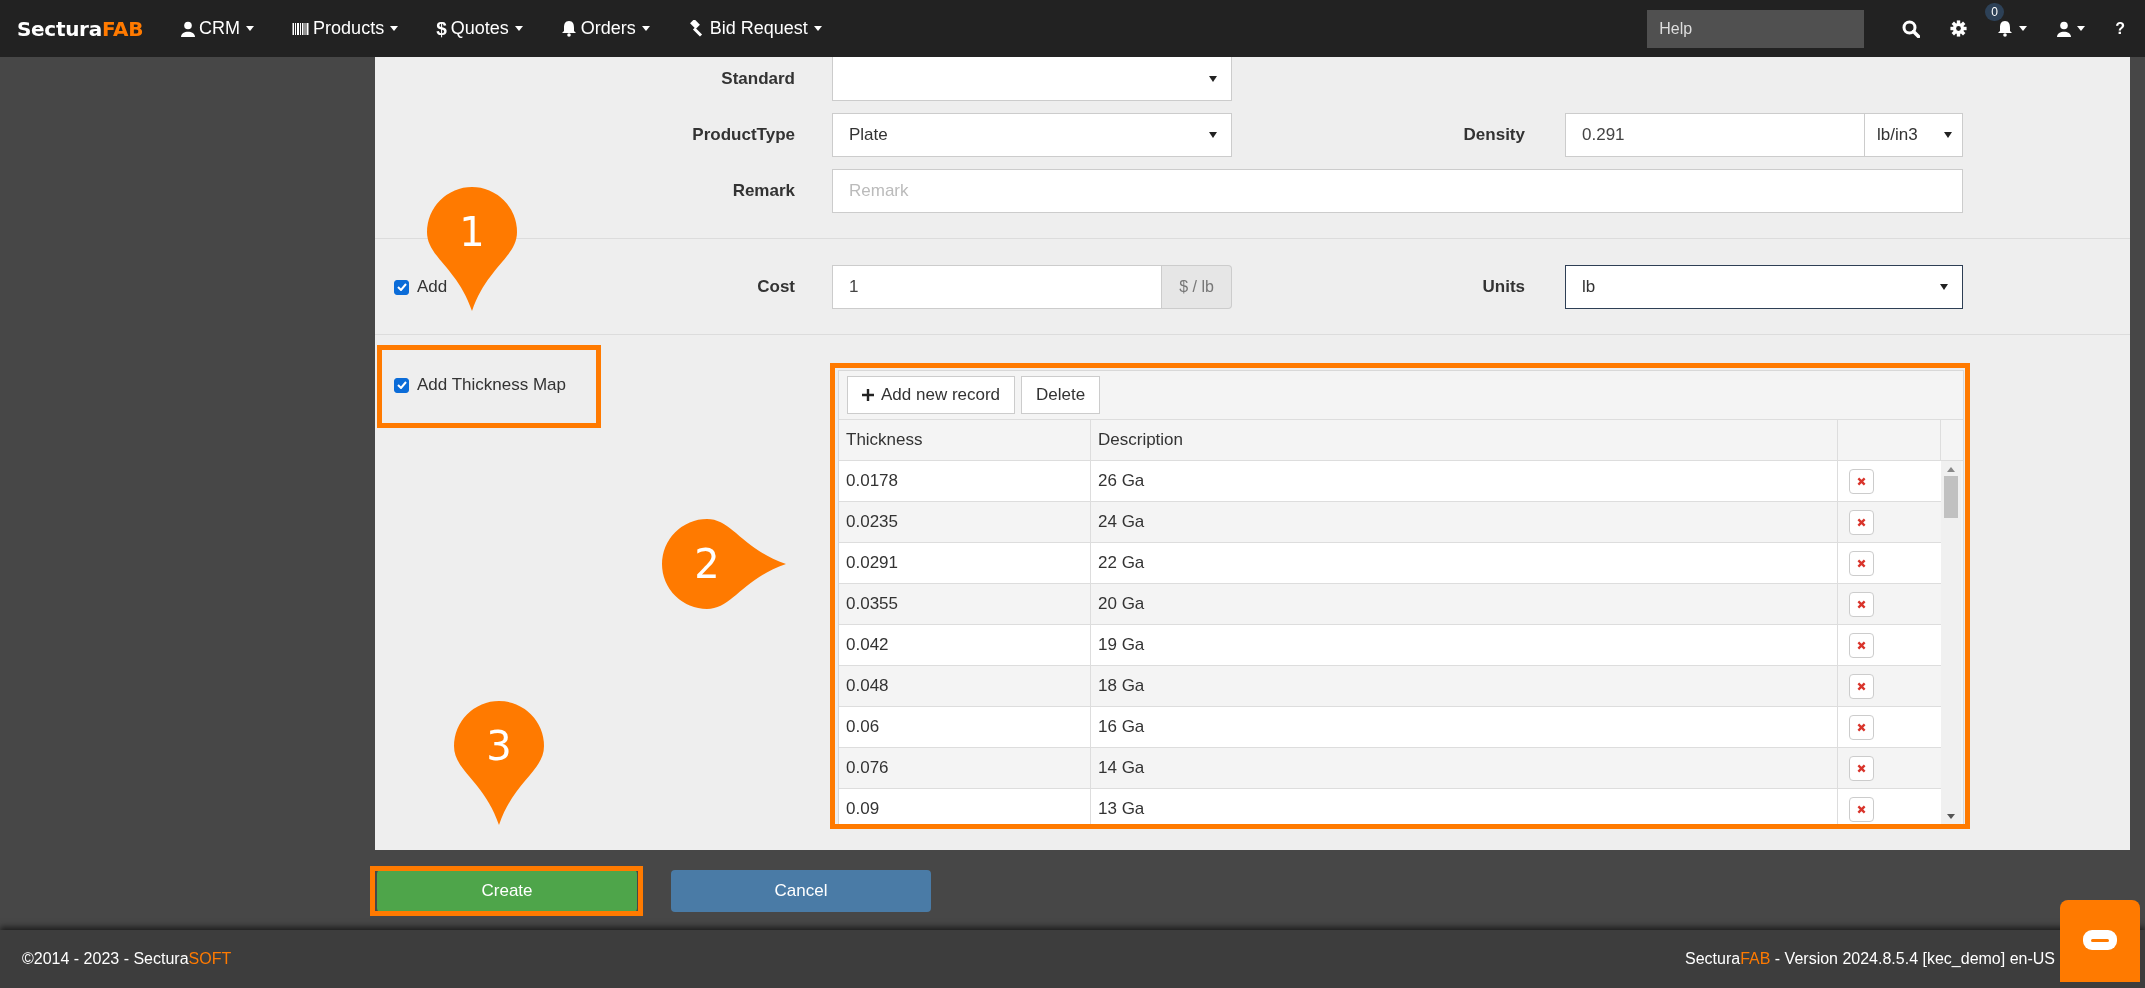 The height and width of the screenshot is (988, 2145). I want to click on select-field: Plate, so click(1032, 135).